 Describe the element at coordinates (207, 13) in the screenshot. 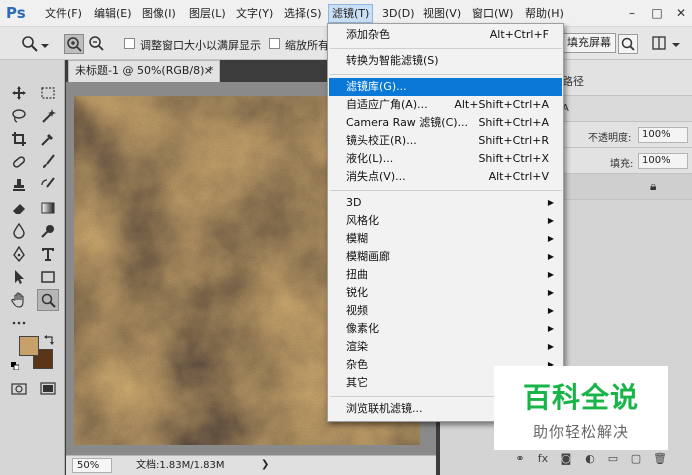

I see `menu-layer: 图层(L)` at that location.